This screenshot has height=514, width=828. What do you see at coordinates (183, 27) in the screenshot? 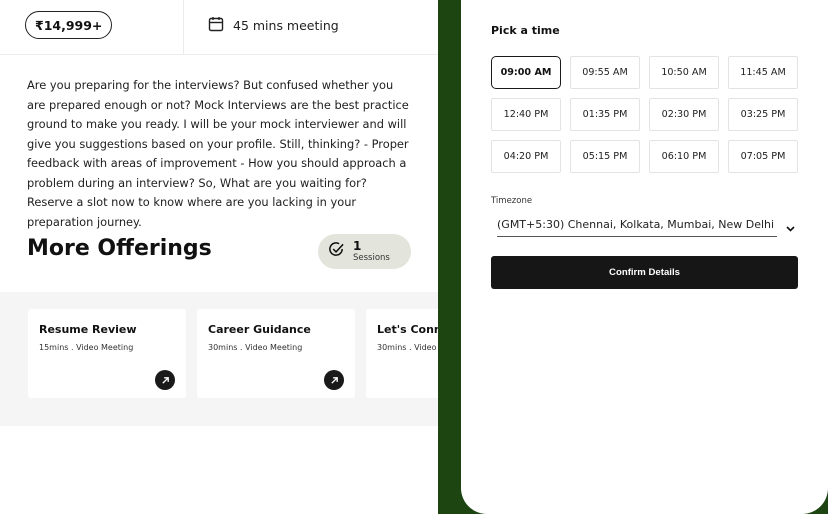
I see `meta-divider` at bounding box center [183, 27].